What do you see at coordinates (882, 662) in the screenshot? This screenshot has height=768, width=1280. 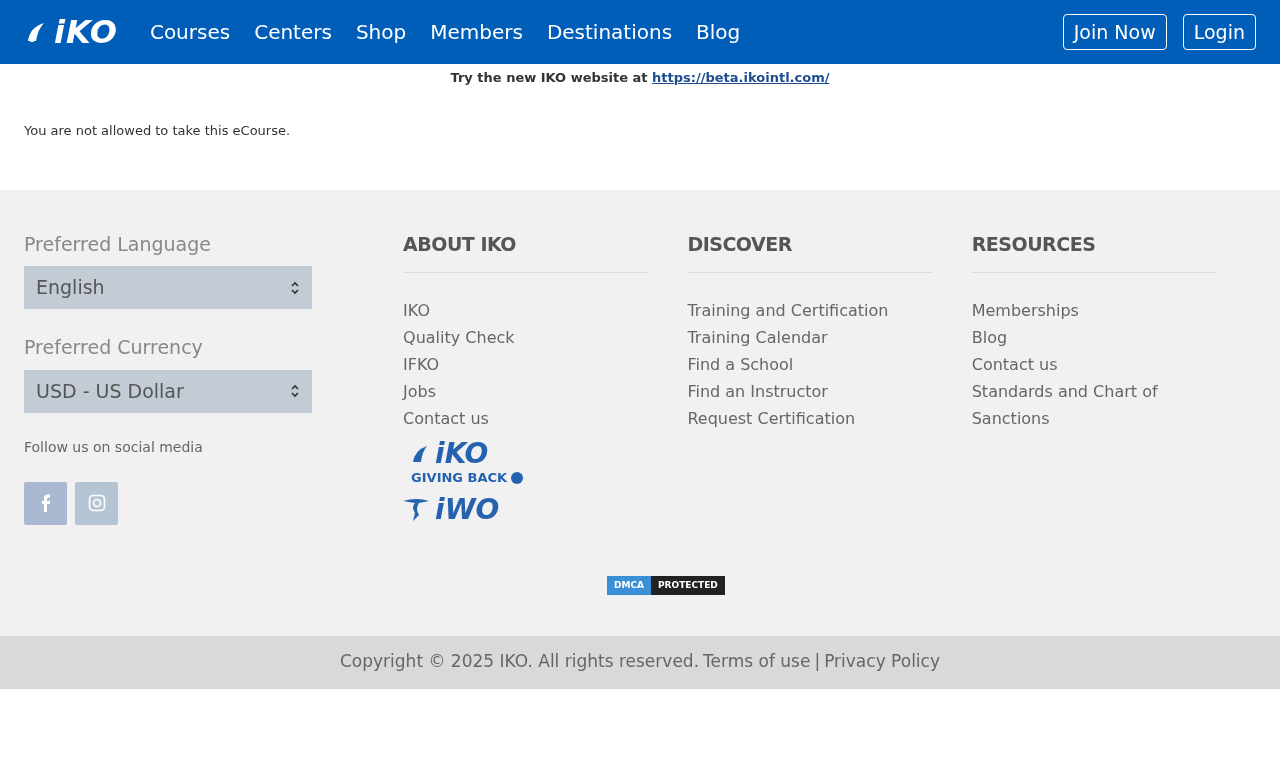 I see `privacy-link: Privacy Policy` at bounding box center [882, 662].